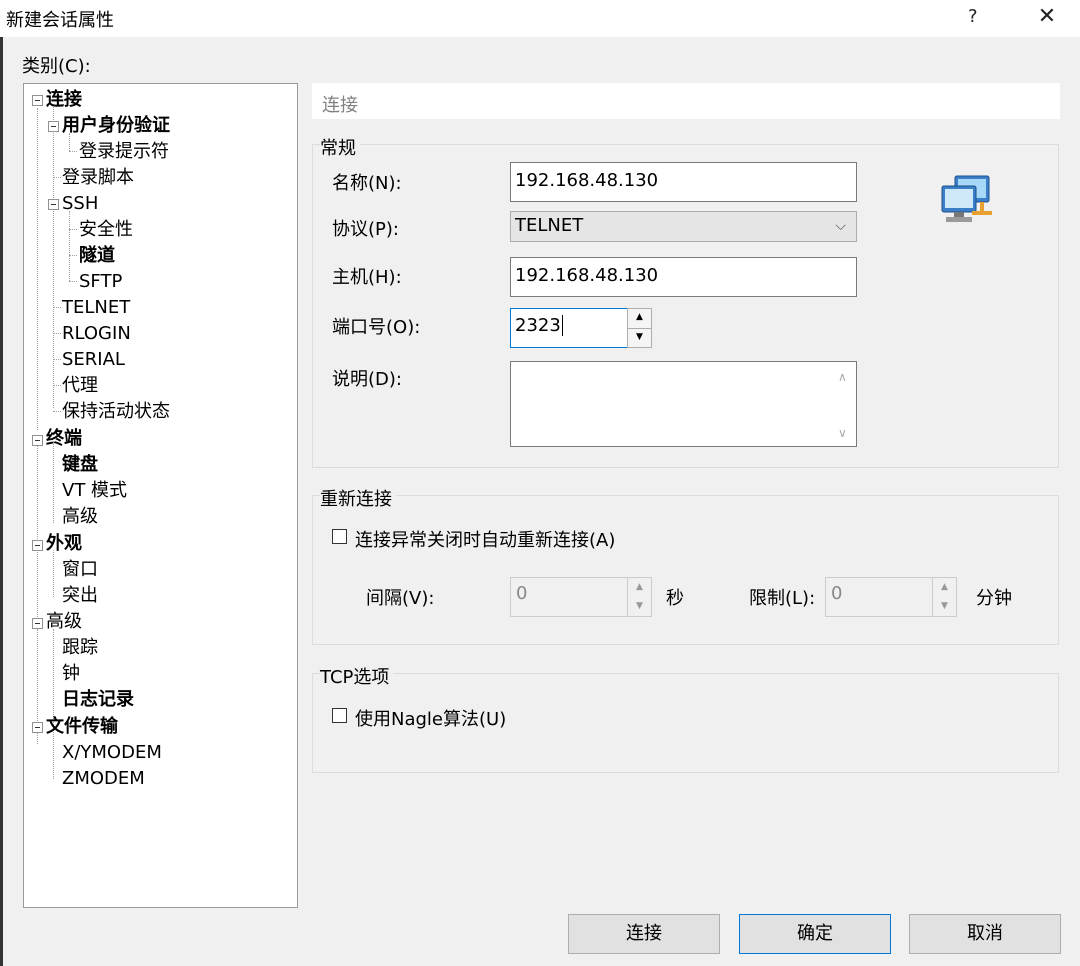 The width and height of the screenshot is (1080, 966). Describe the element at coordinates (683, 404) in the screenshot. I see `description-textarea: ∧ ∨` at that location.